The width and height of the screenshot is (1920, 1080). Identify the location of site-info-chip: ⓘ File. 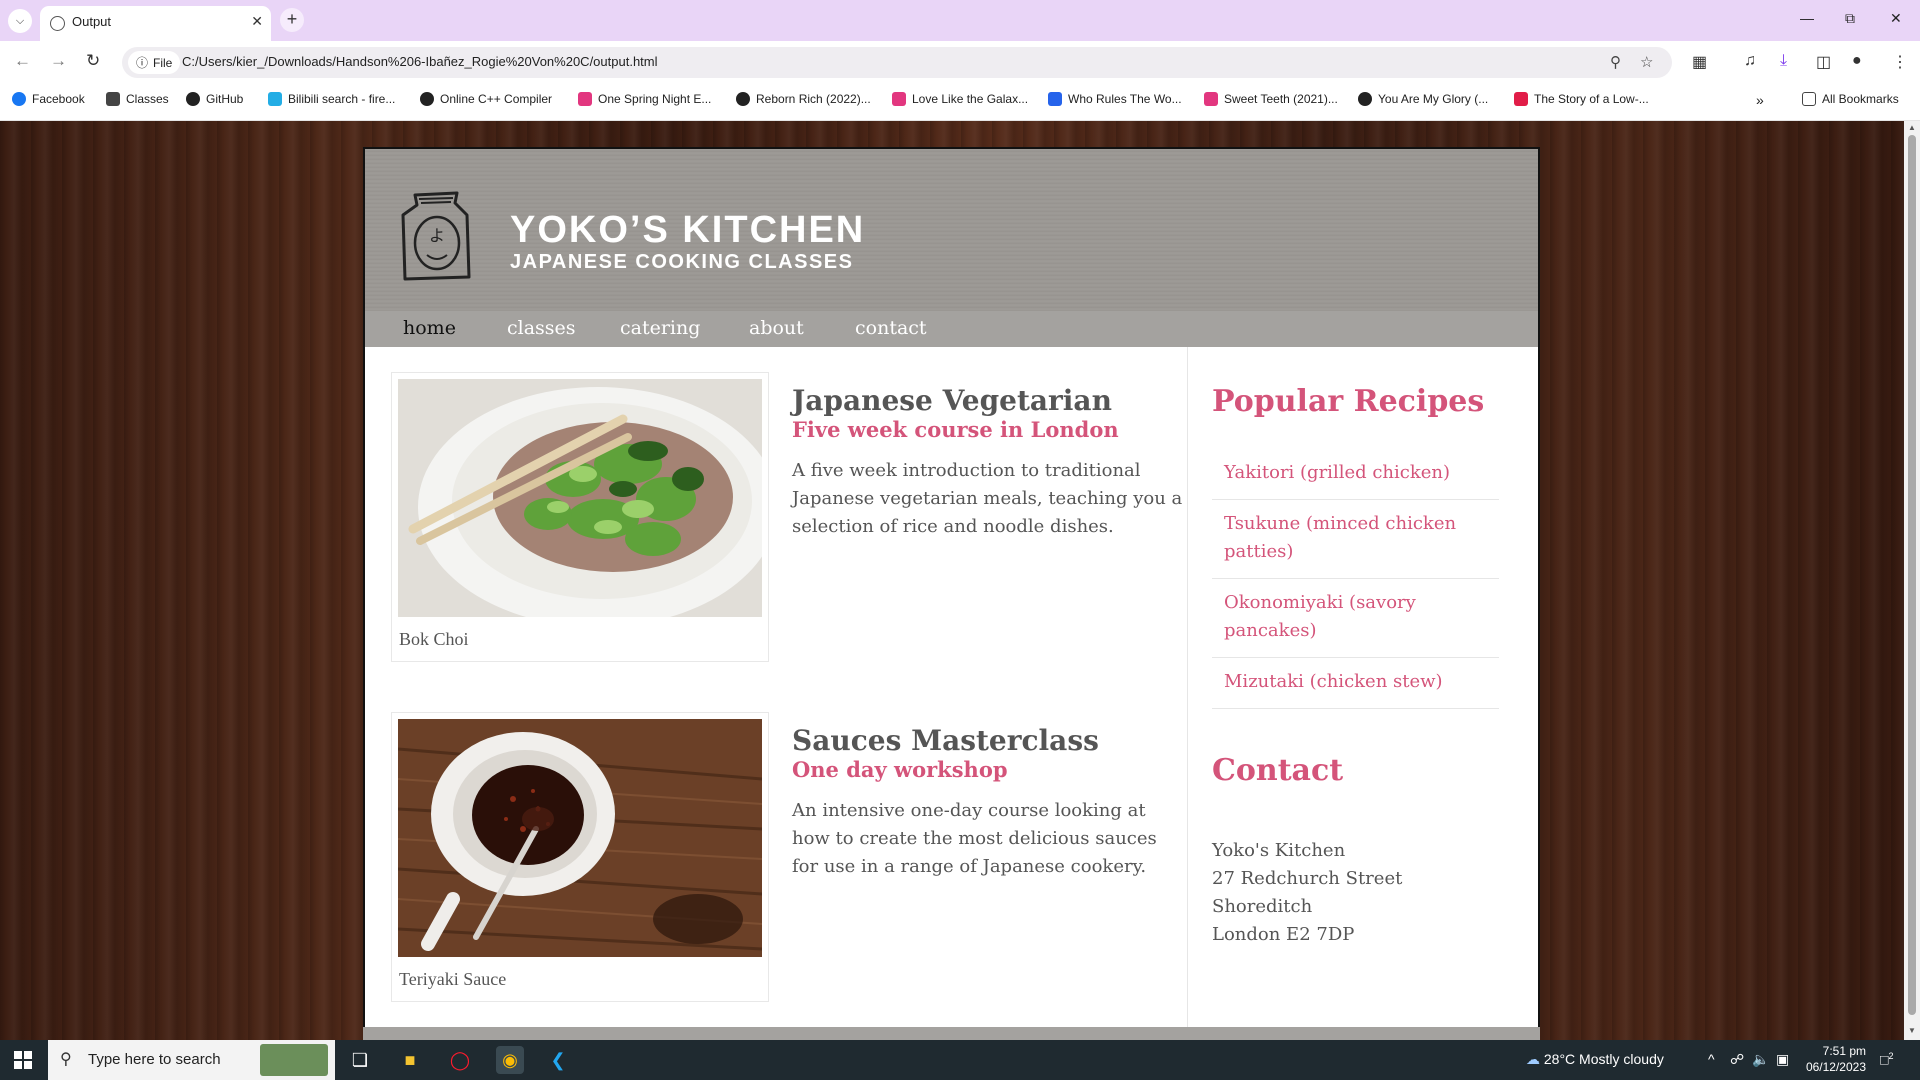
(154, 62).